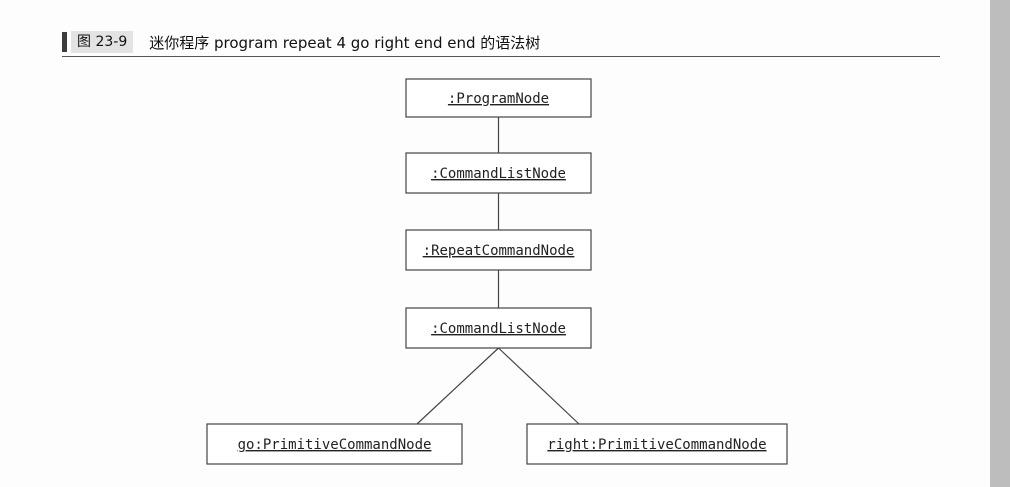 This screenshot has height=487, width=1010. I want to click on node-label: right:PrimitiveCommandNode, so click(656, 445).